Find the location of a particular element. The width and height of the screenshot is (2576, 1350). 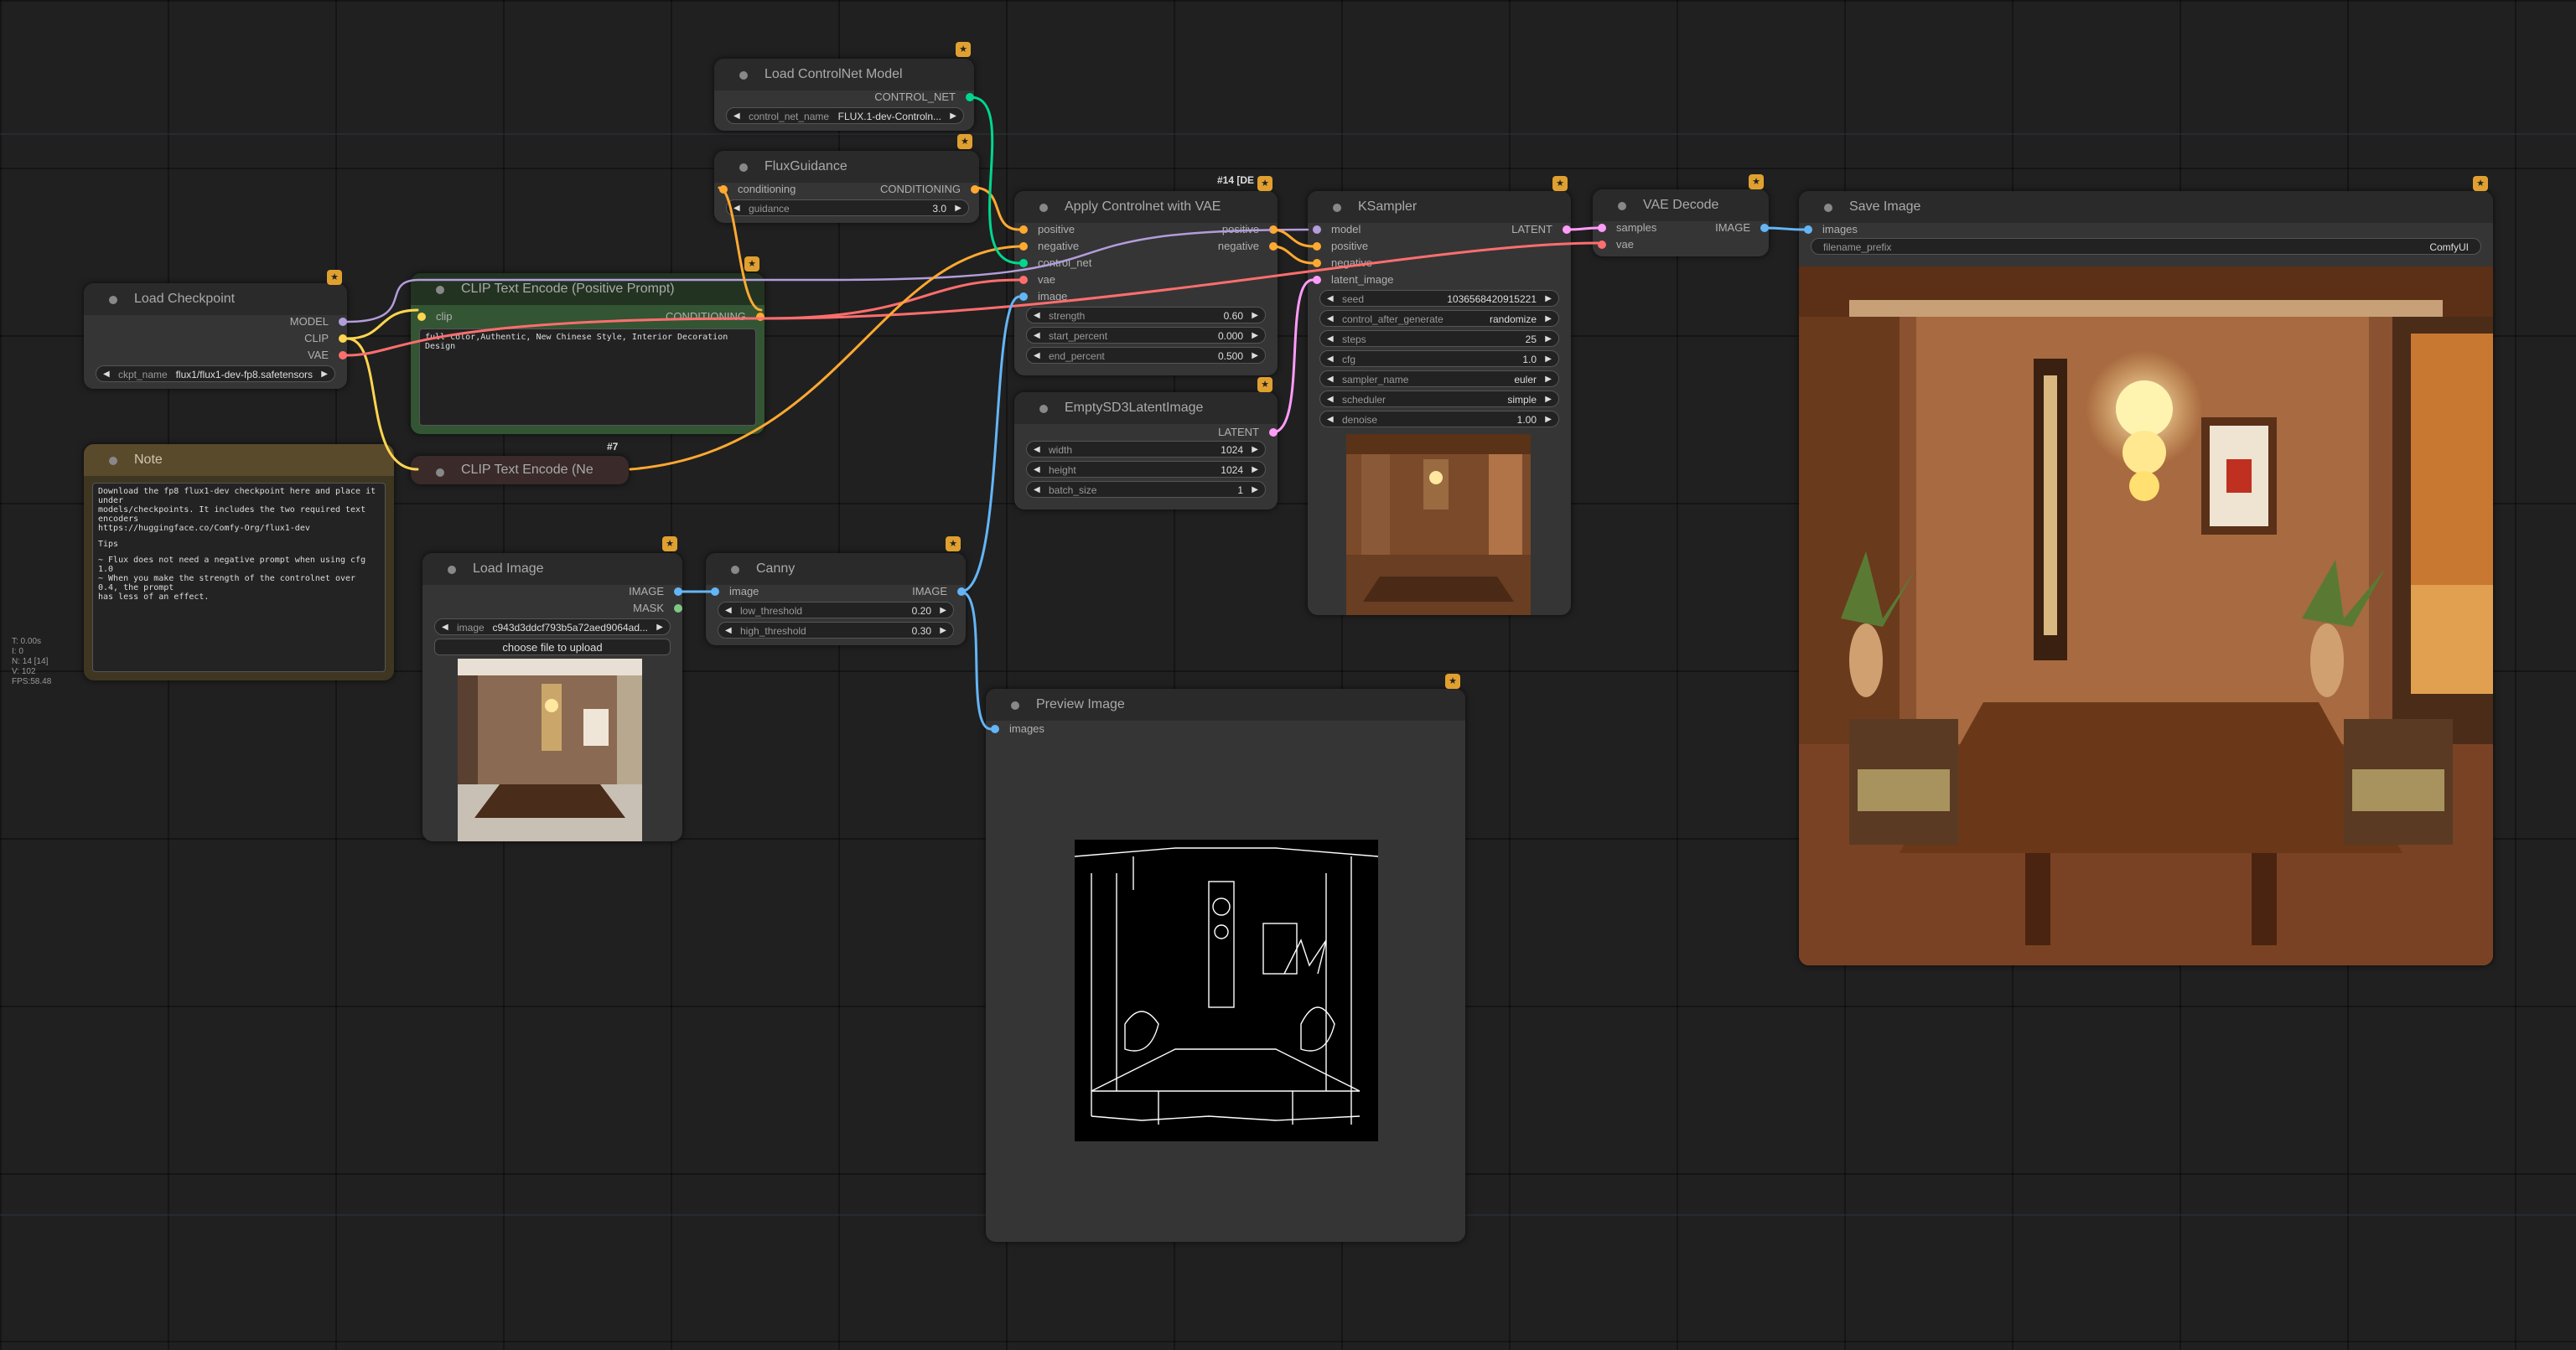

link-apply-pos-to-ksampler is located at coordinates (1292, 238).